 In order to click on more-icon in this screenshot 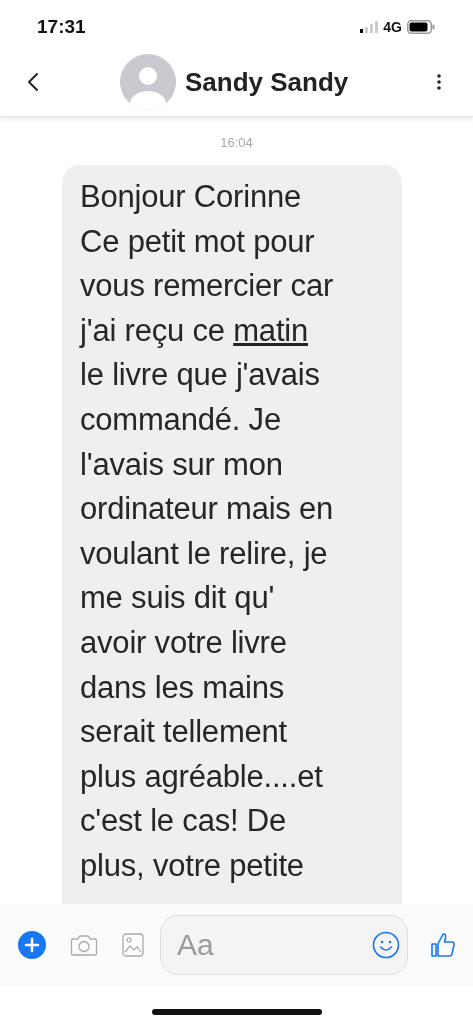, I will do `click(439, 82)`.